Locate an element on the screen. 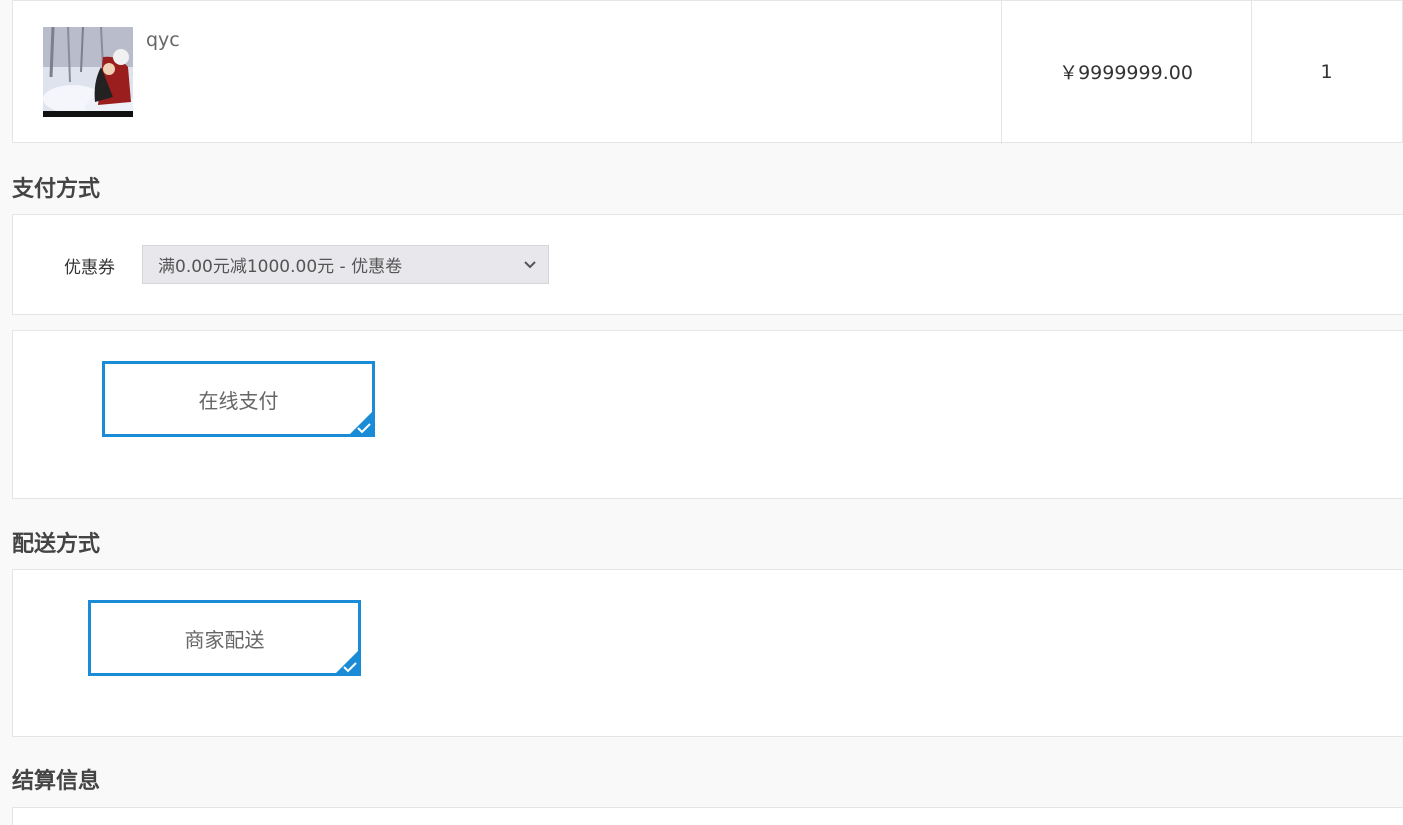  product-name: qyc is located at coordinates (163, 40).